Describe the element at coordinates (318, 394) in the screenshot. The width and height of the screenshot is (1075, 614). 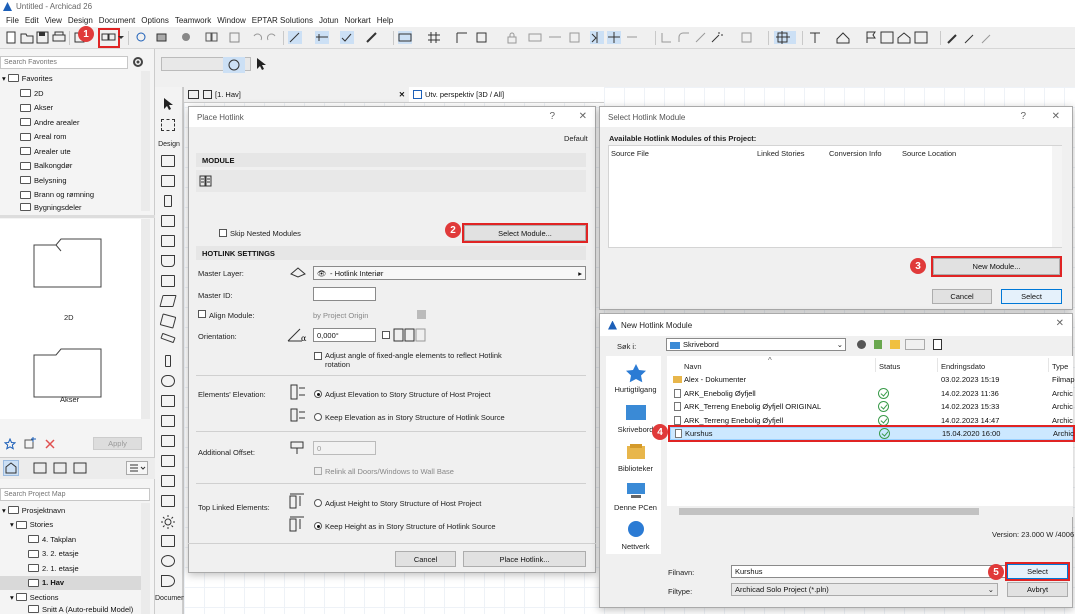
I see `elevation-adjust-radio` at that location.